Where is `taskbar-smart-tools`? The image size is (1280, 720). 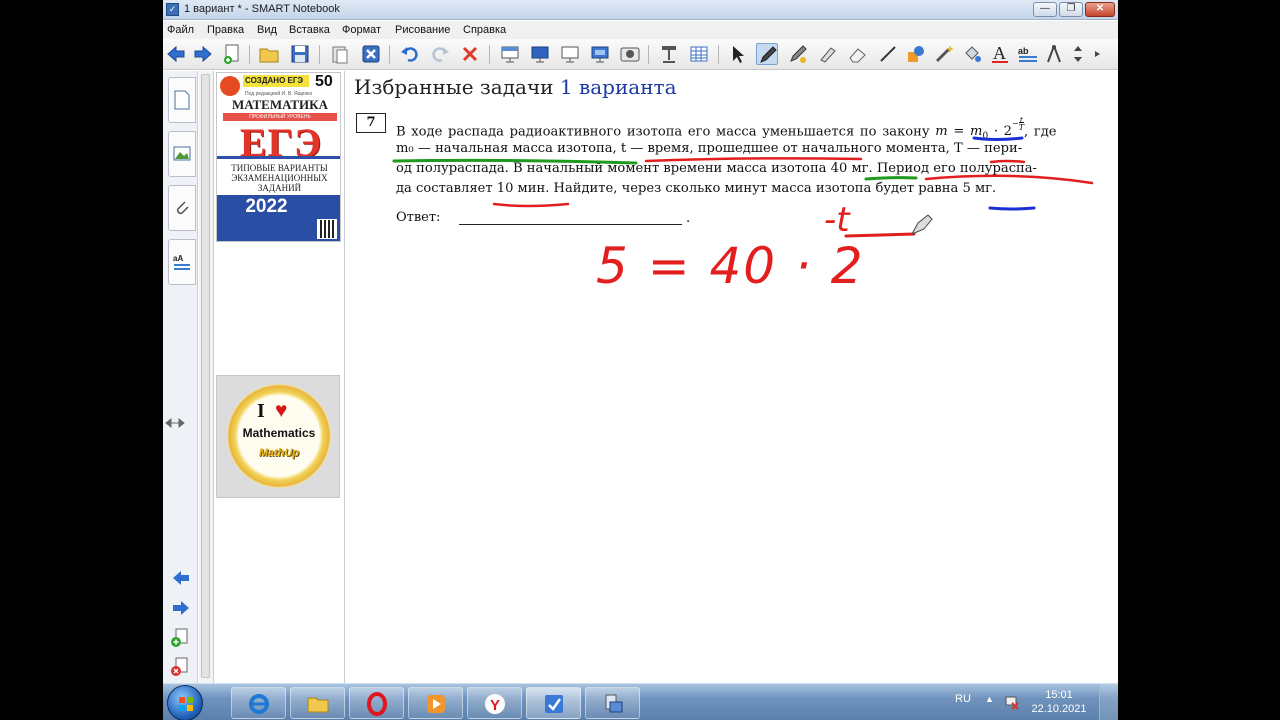
taskbar-smart-tools is located at coordinates (612, 703).